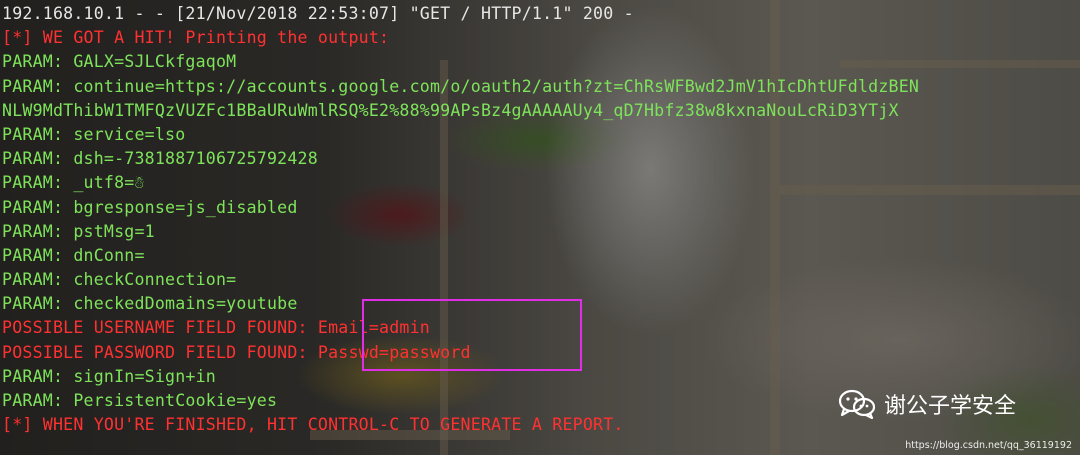 Image resolution: width=1080 pixels, height=455 pixels. What do you see at coordinates (150, 207) in the screenshot?
I see `terminal-line: PARAM: bgresponse=js_disabled` at bounding box center [150, 207].